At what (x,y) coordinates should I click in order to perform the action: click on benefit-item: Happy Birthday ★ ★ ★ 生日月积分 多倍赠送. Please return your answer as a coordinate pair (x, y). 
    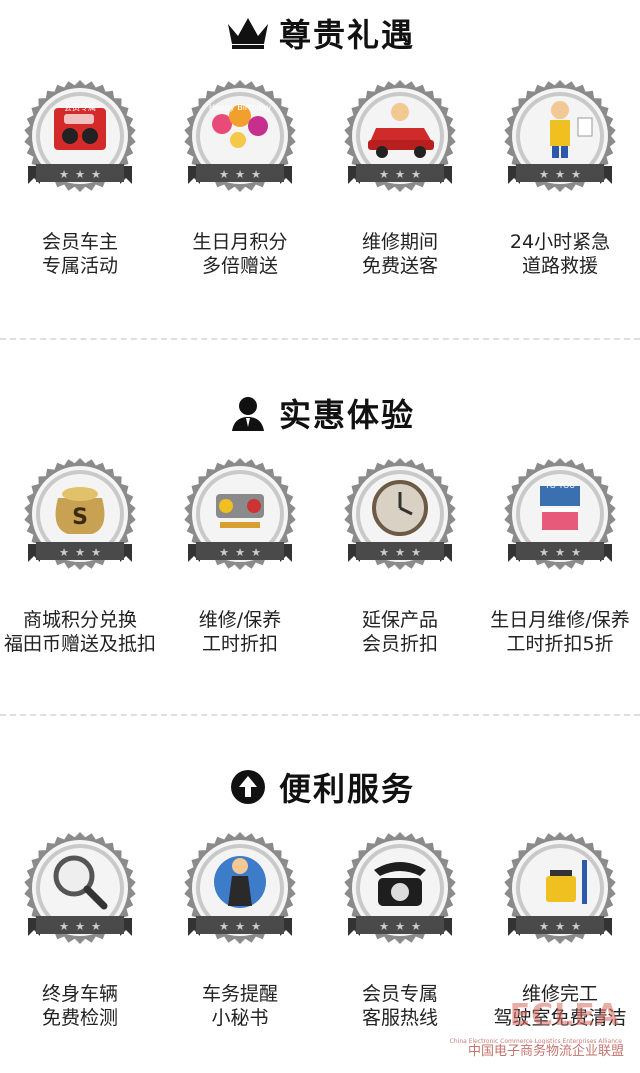
    Looking at the image, I should click on (240, 180).